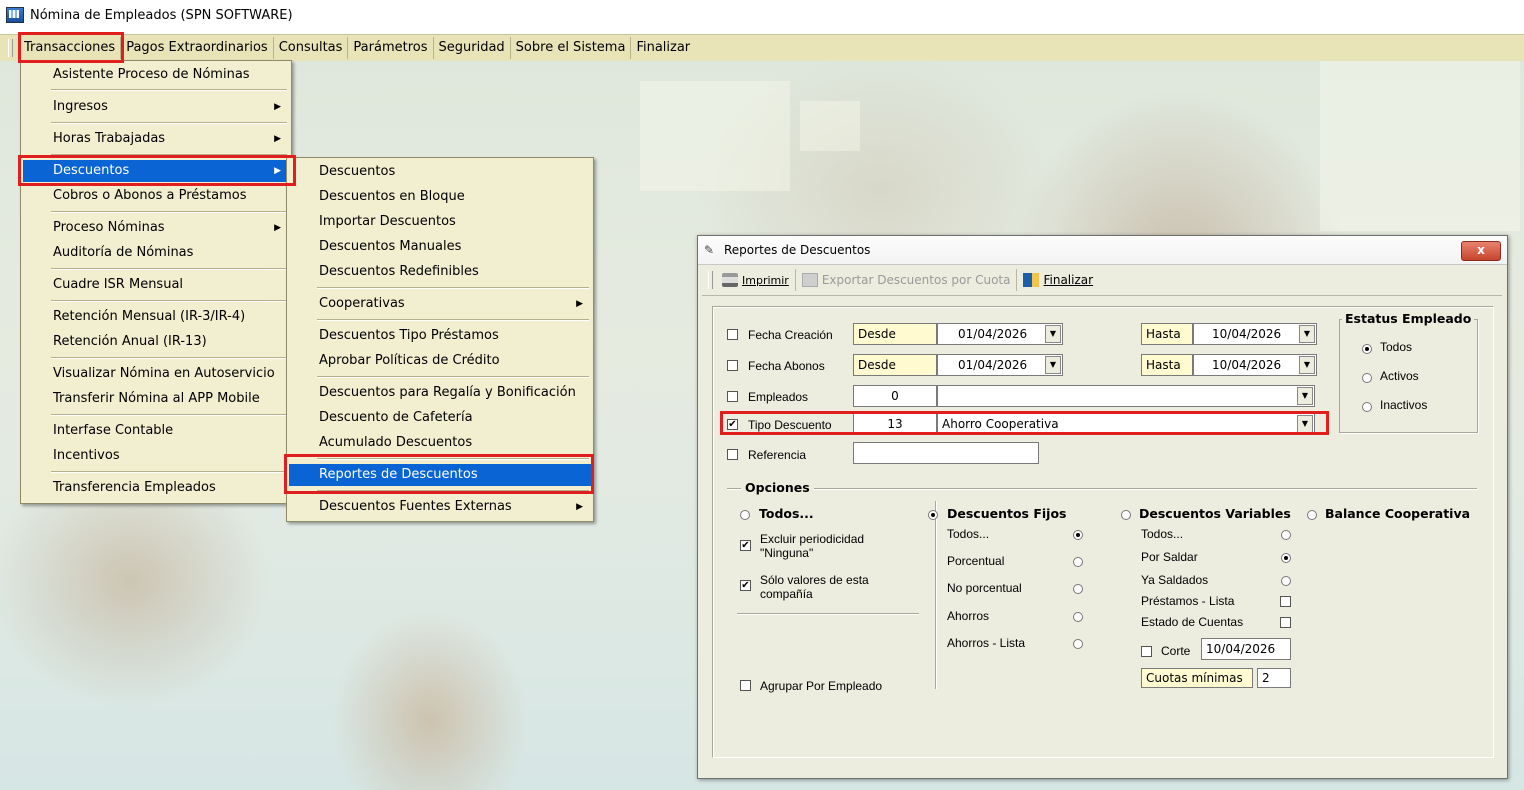 The width and height of the screenshot is (1524, 790). Describe the element at coordinates (1078, 644) in the screenshot. I see `fijos-ahorros-lista-radio` at that location.